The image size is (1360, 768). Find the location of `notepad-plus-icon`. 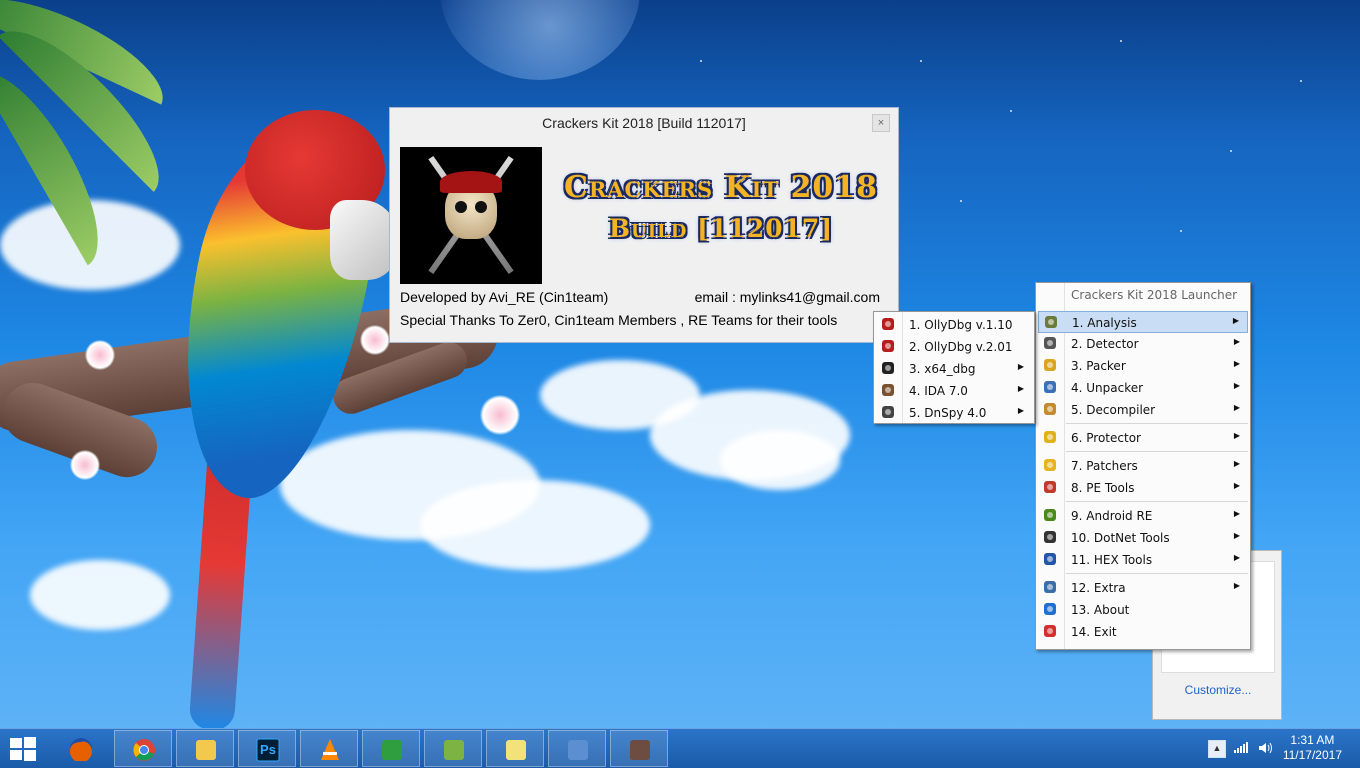

notepad-plus-icon is located at coordinates (454, 750).